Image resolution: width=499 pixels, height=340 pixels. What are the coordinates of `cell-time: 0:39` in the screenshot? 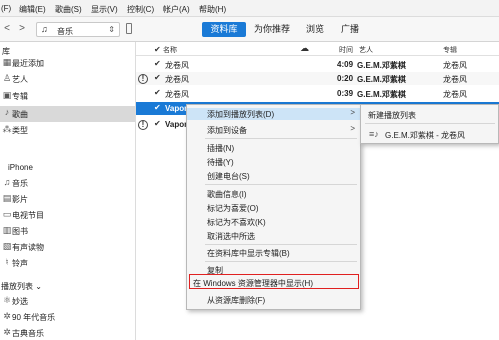 It's located at (345, 93).